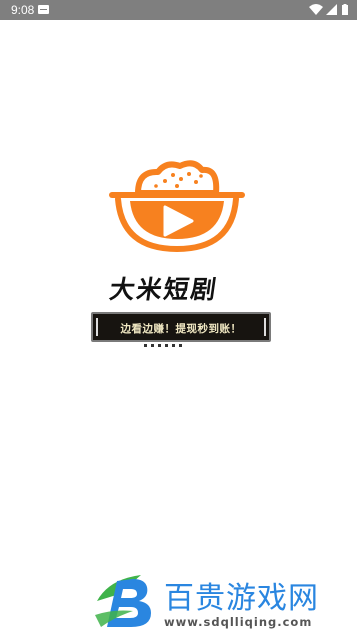  Describe the element at coordinates (241, 598) in the screenshot. I see `watermark-title: 百贵游戏网` at that location.